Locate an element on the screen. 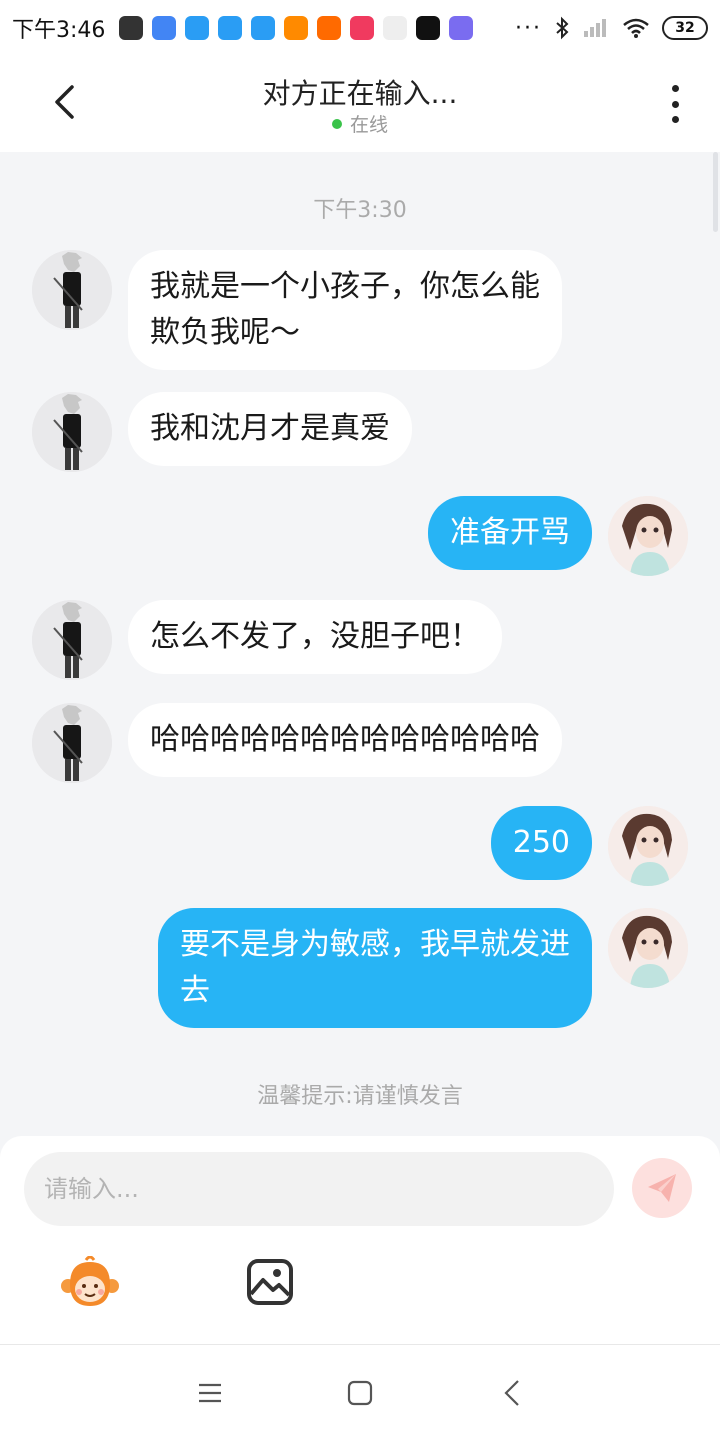 Image resolution: width=720 pixels, height=1440 pixels. send-button is located at coordinates (662, 1188).